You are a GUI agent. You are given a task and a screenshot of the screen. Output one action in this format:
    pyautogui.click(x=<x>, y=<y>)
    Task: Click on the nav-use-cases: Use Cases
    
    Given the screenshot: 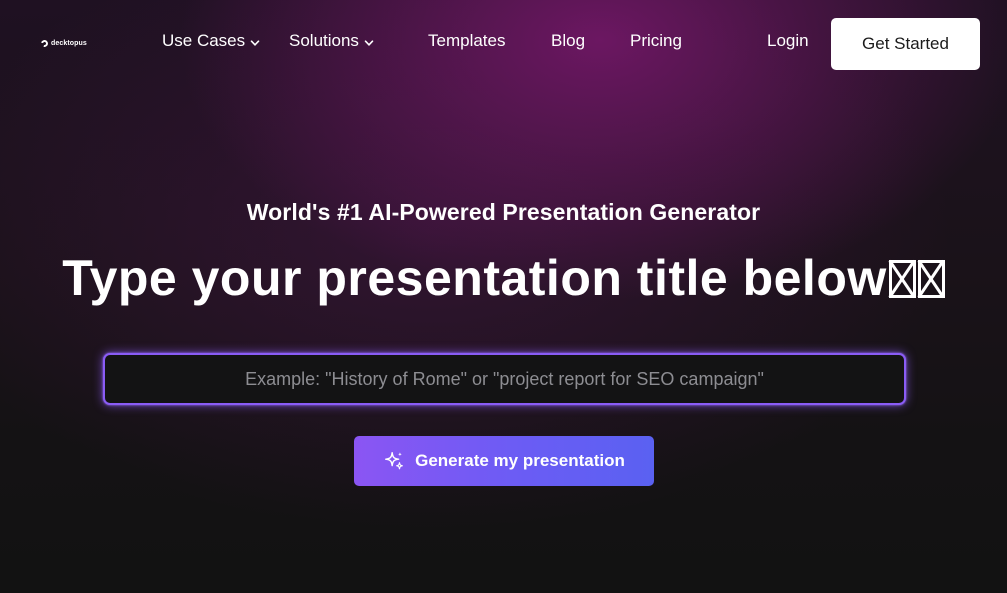 What is the action you would take?
    pyautogui.click(x=211, y=41)
    